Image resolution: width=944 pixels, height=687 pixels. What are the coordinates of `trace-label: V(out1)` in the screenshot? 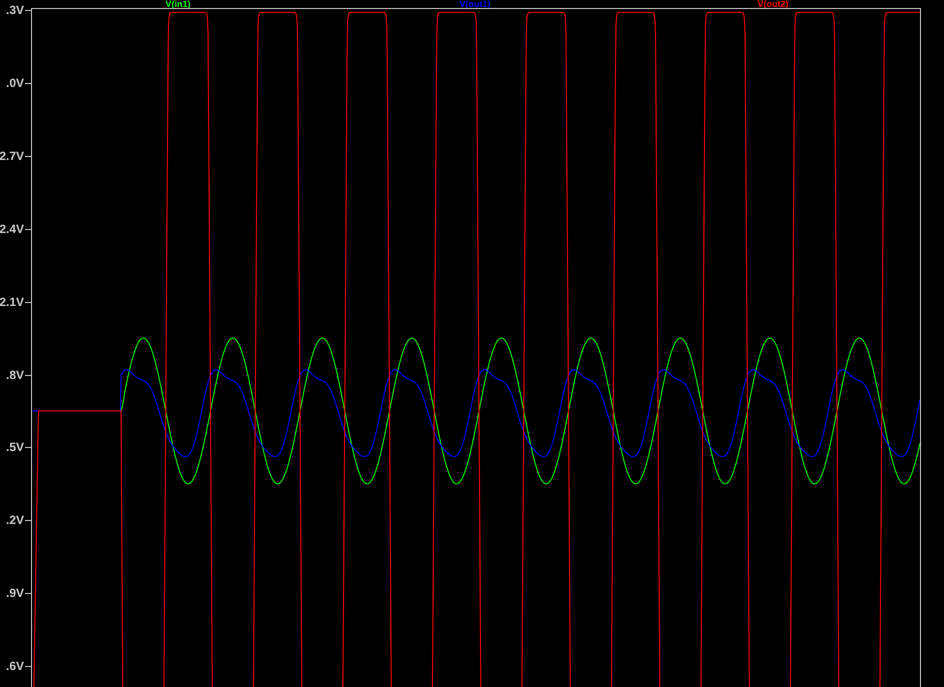 It's located at (475, 4).